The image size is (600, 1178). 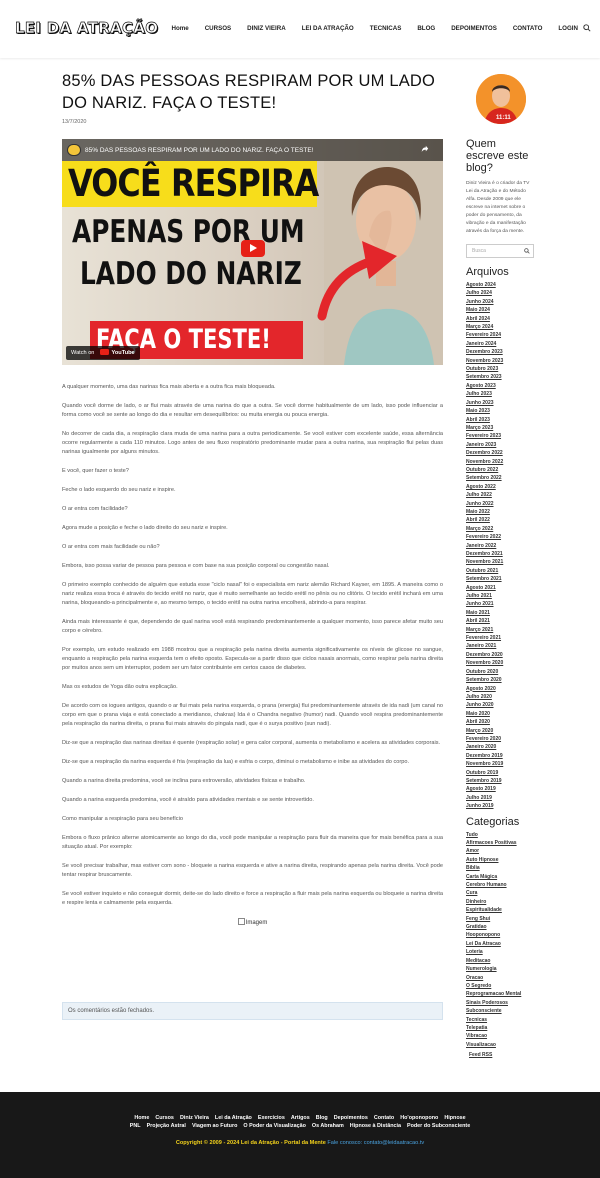 What do you see at coordinates (502, 1055) in the screenshot?
I see `rss-feed-link: Feed RSS` at bounding box center [502, 1055].